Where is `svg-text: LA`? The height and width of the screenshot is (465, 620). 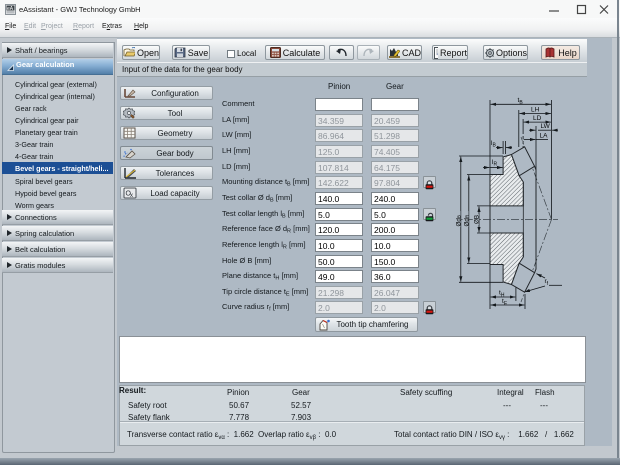 svg-text: LA is located at coordinates (544, 136).